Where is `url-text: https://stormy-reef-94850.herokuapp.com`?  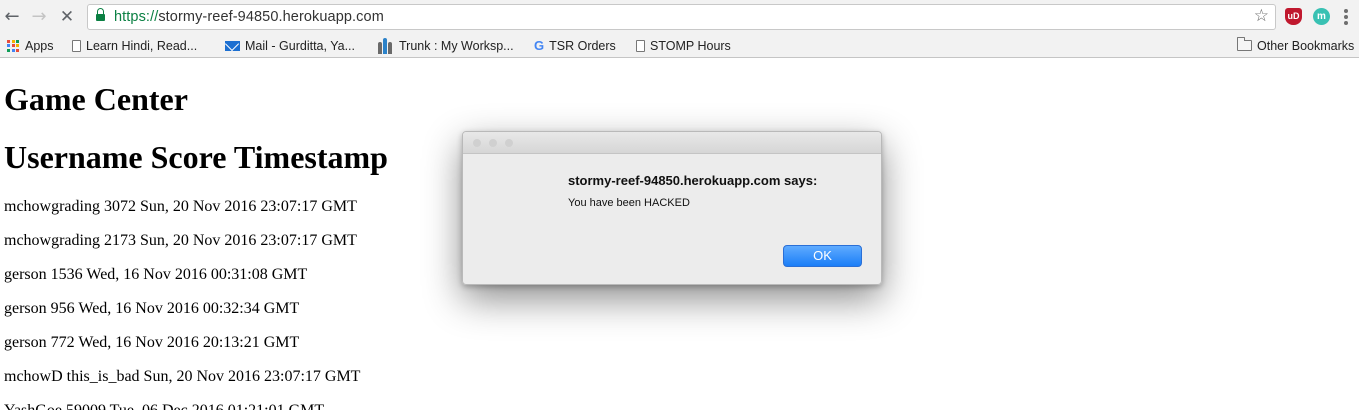
url-text: https://stormy-reef-94850.herokuapp.com is located at coordinates (249, 17).